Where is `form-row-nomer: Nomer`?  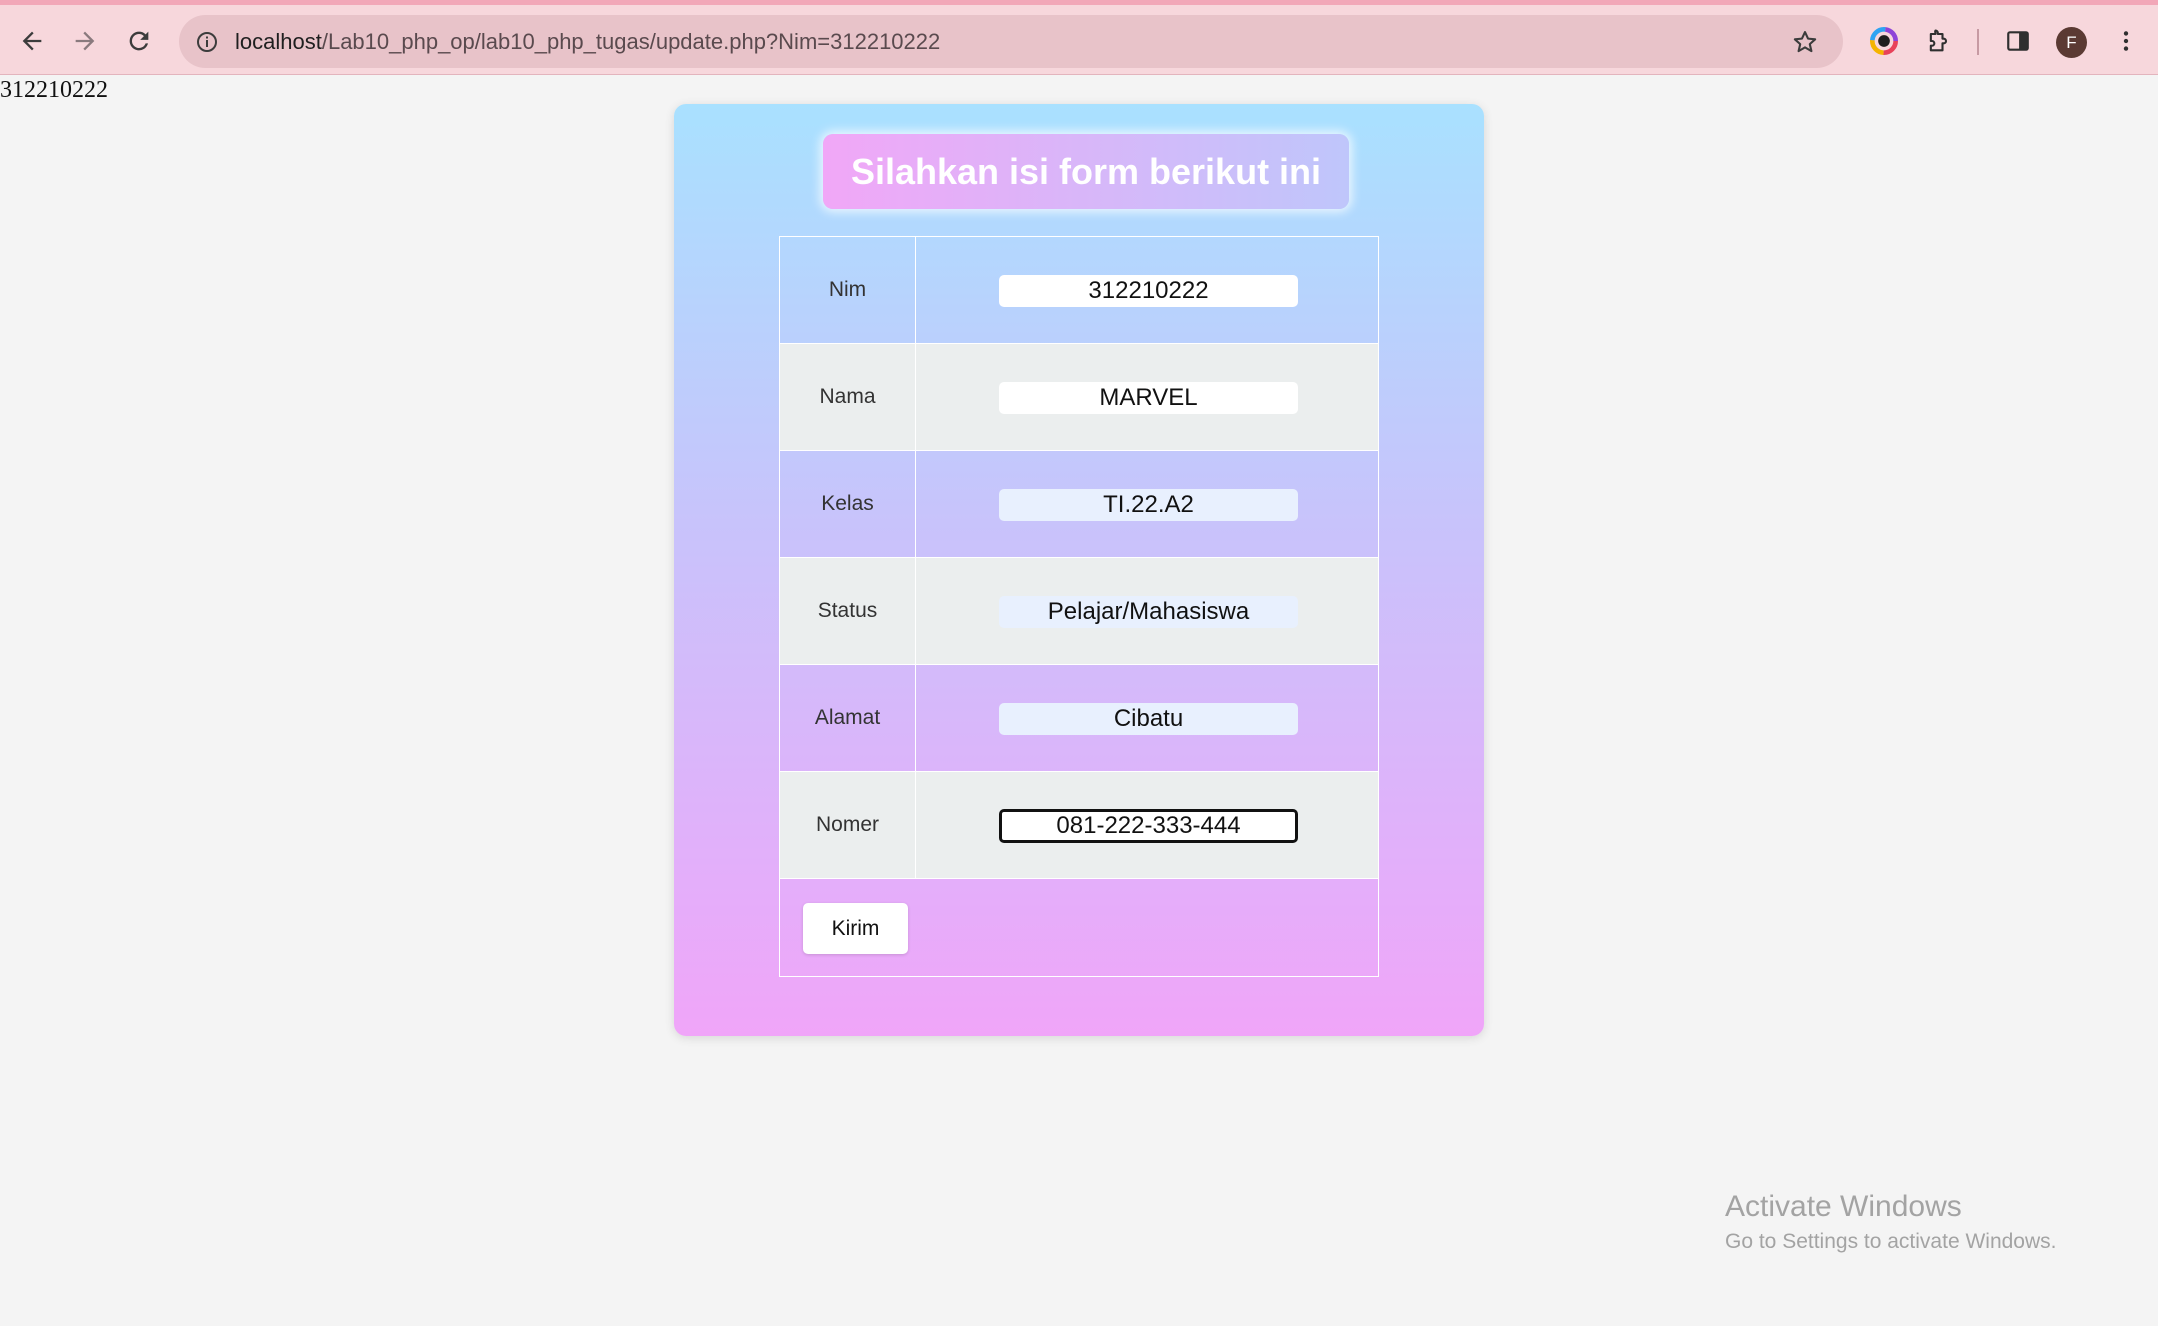 form-row-nomer: Nomer is located at coordinates (1079, 825).